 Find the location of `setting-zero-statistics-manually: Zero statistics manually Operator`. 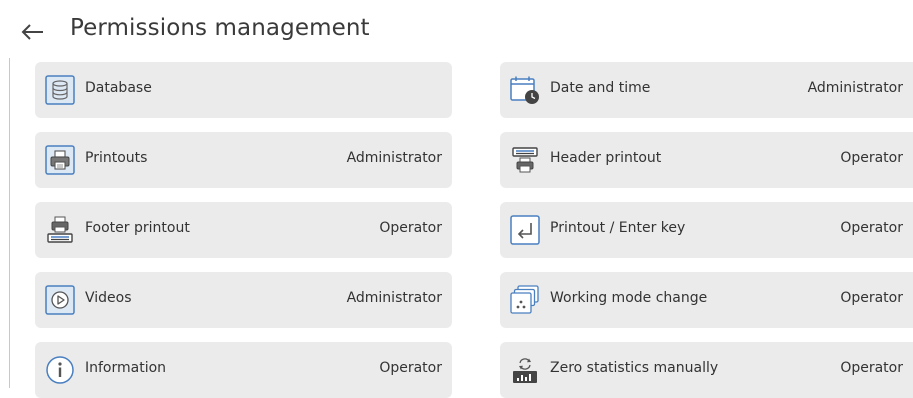

setting-zero-statistics-manually: Zero statistics manually Operator is located at coordinates (706, 370).